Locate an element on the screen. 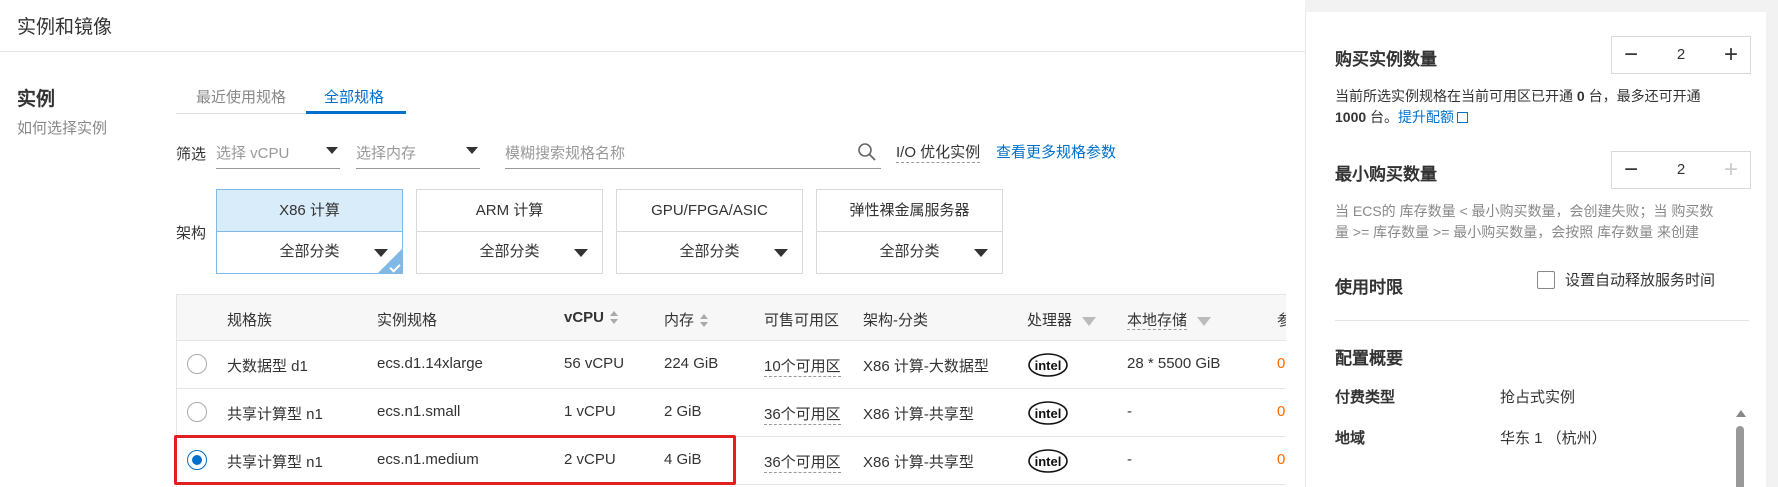  raise-quota-link: 提升配额 is located at coordinates (1433, 117).